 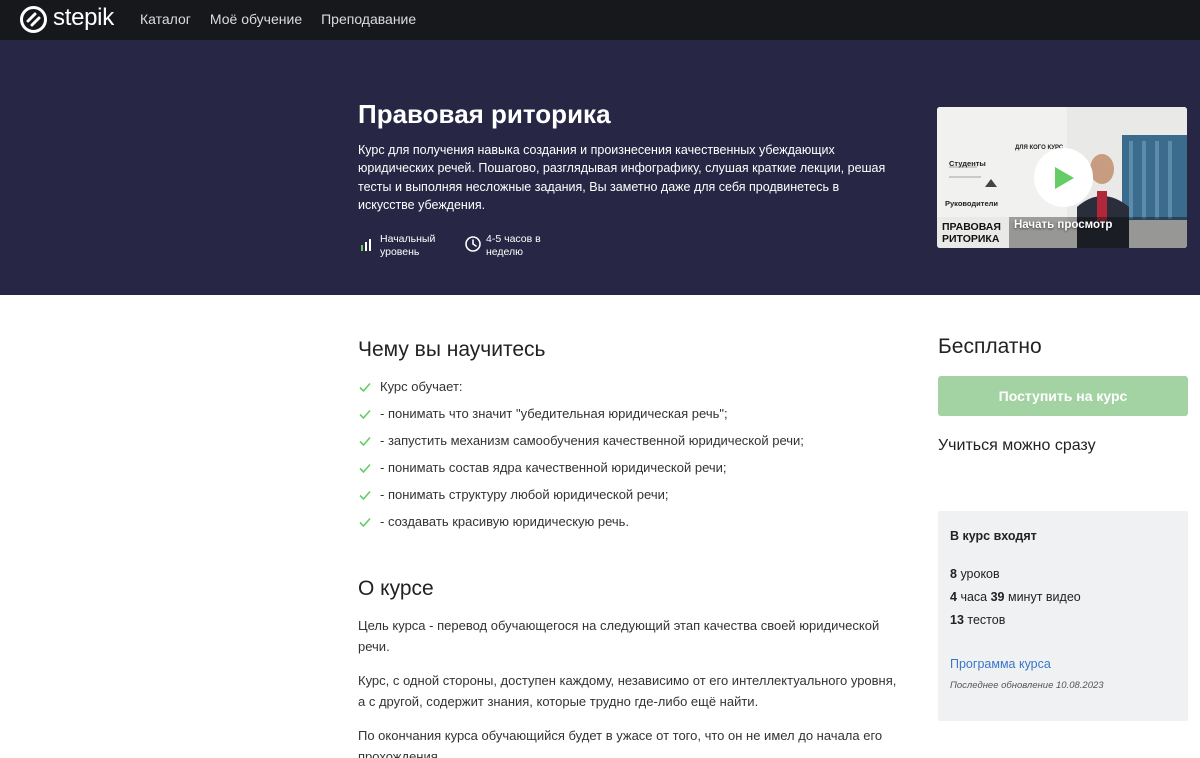 I want to click on logo-text: stepik, so click(x=83, y=17).